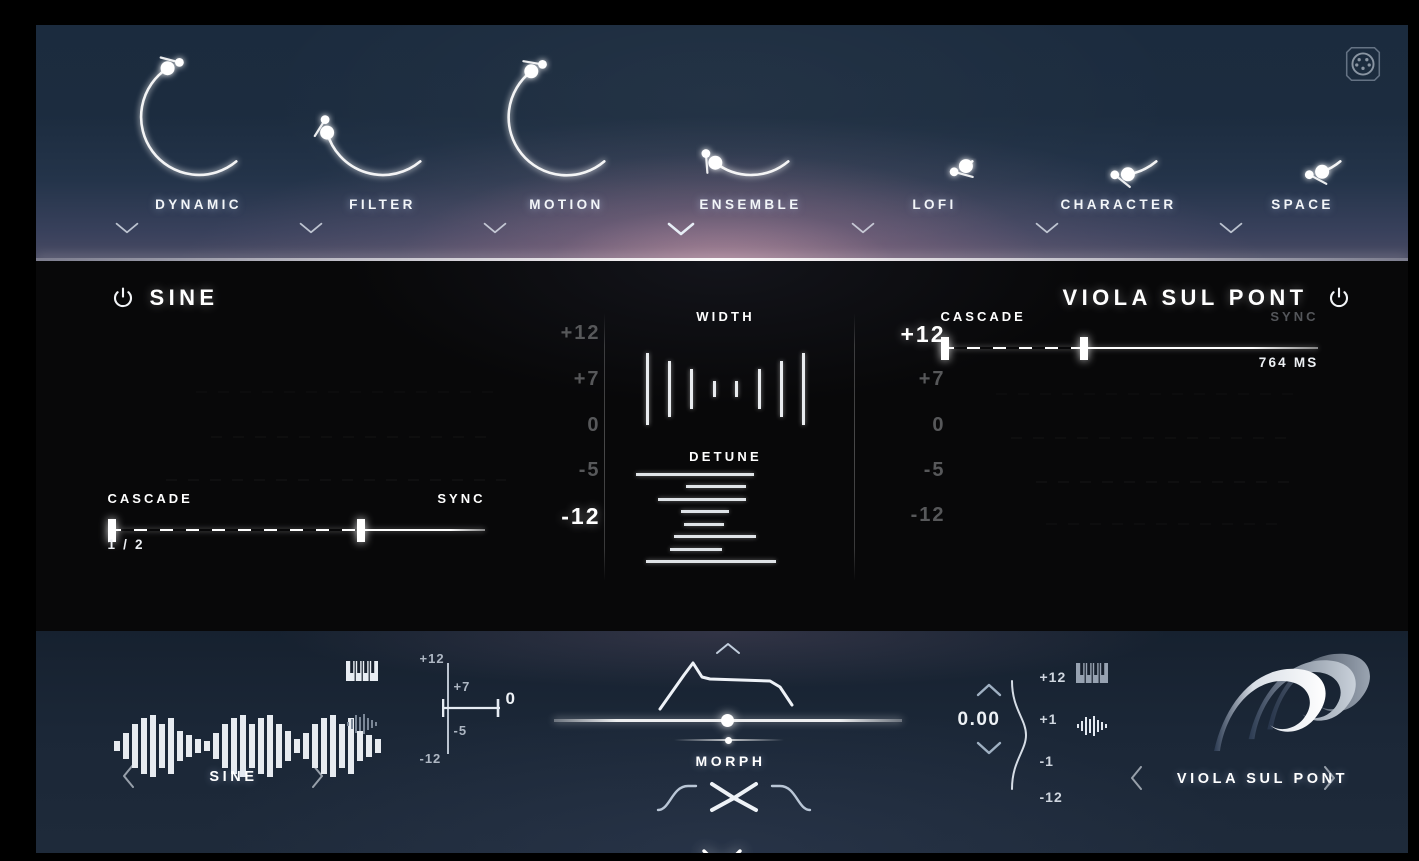 This screenshot has width=1419, height=861. I want to click on scale-step: -12, so click(1051, 797).